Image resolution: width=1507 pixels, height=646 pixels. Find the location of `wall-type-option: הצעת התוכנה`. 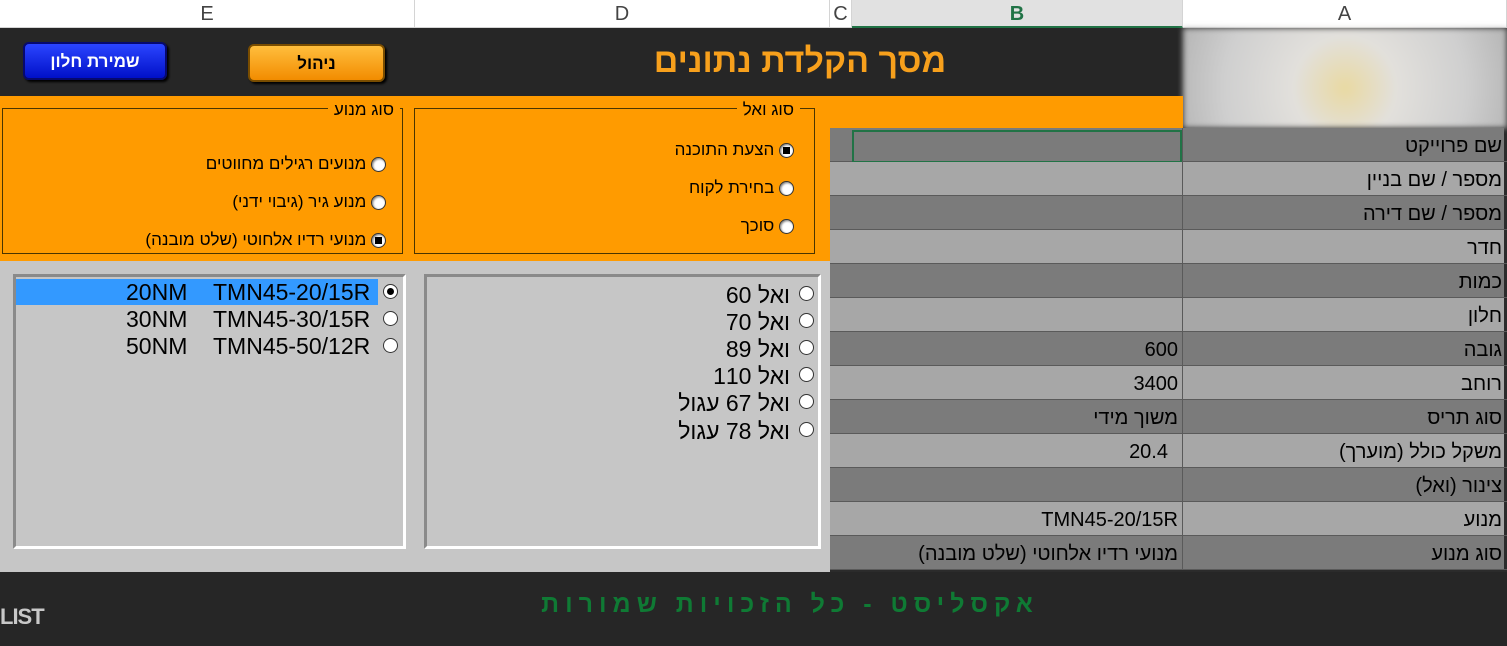

wall-type-option: הצעת התוכנה is located at coordinates (734, 150).